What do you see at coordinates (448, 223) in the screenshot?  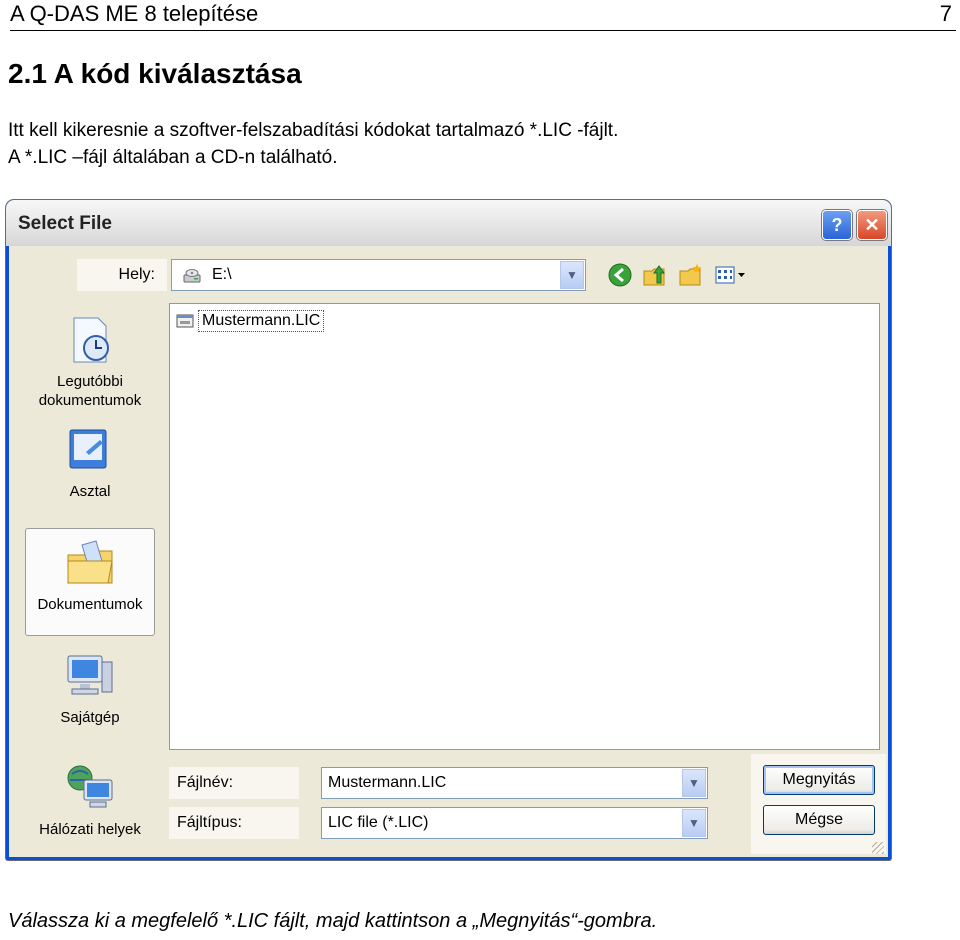 I see `dialog-titlebar: Select File ? ✕` at bounding box center [448, 223].